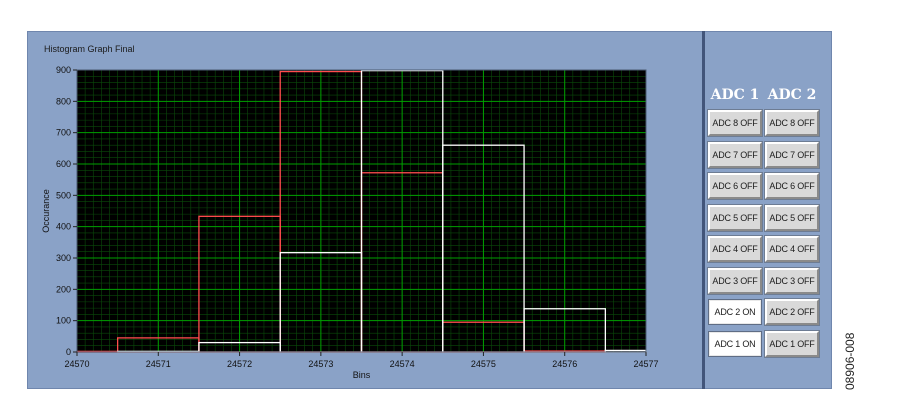 This screenshot has width=900, height=418. What do you see at coordinates (735, 249) in the screenshot?
I see `adc1-toggle-4: ADC 4 OFF` at bounding box center [735, 249].